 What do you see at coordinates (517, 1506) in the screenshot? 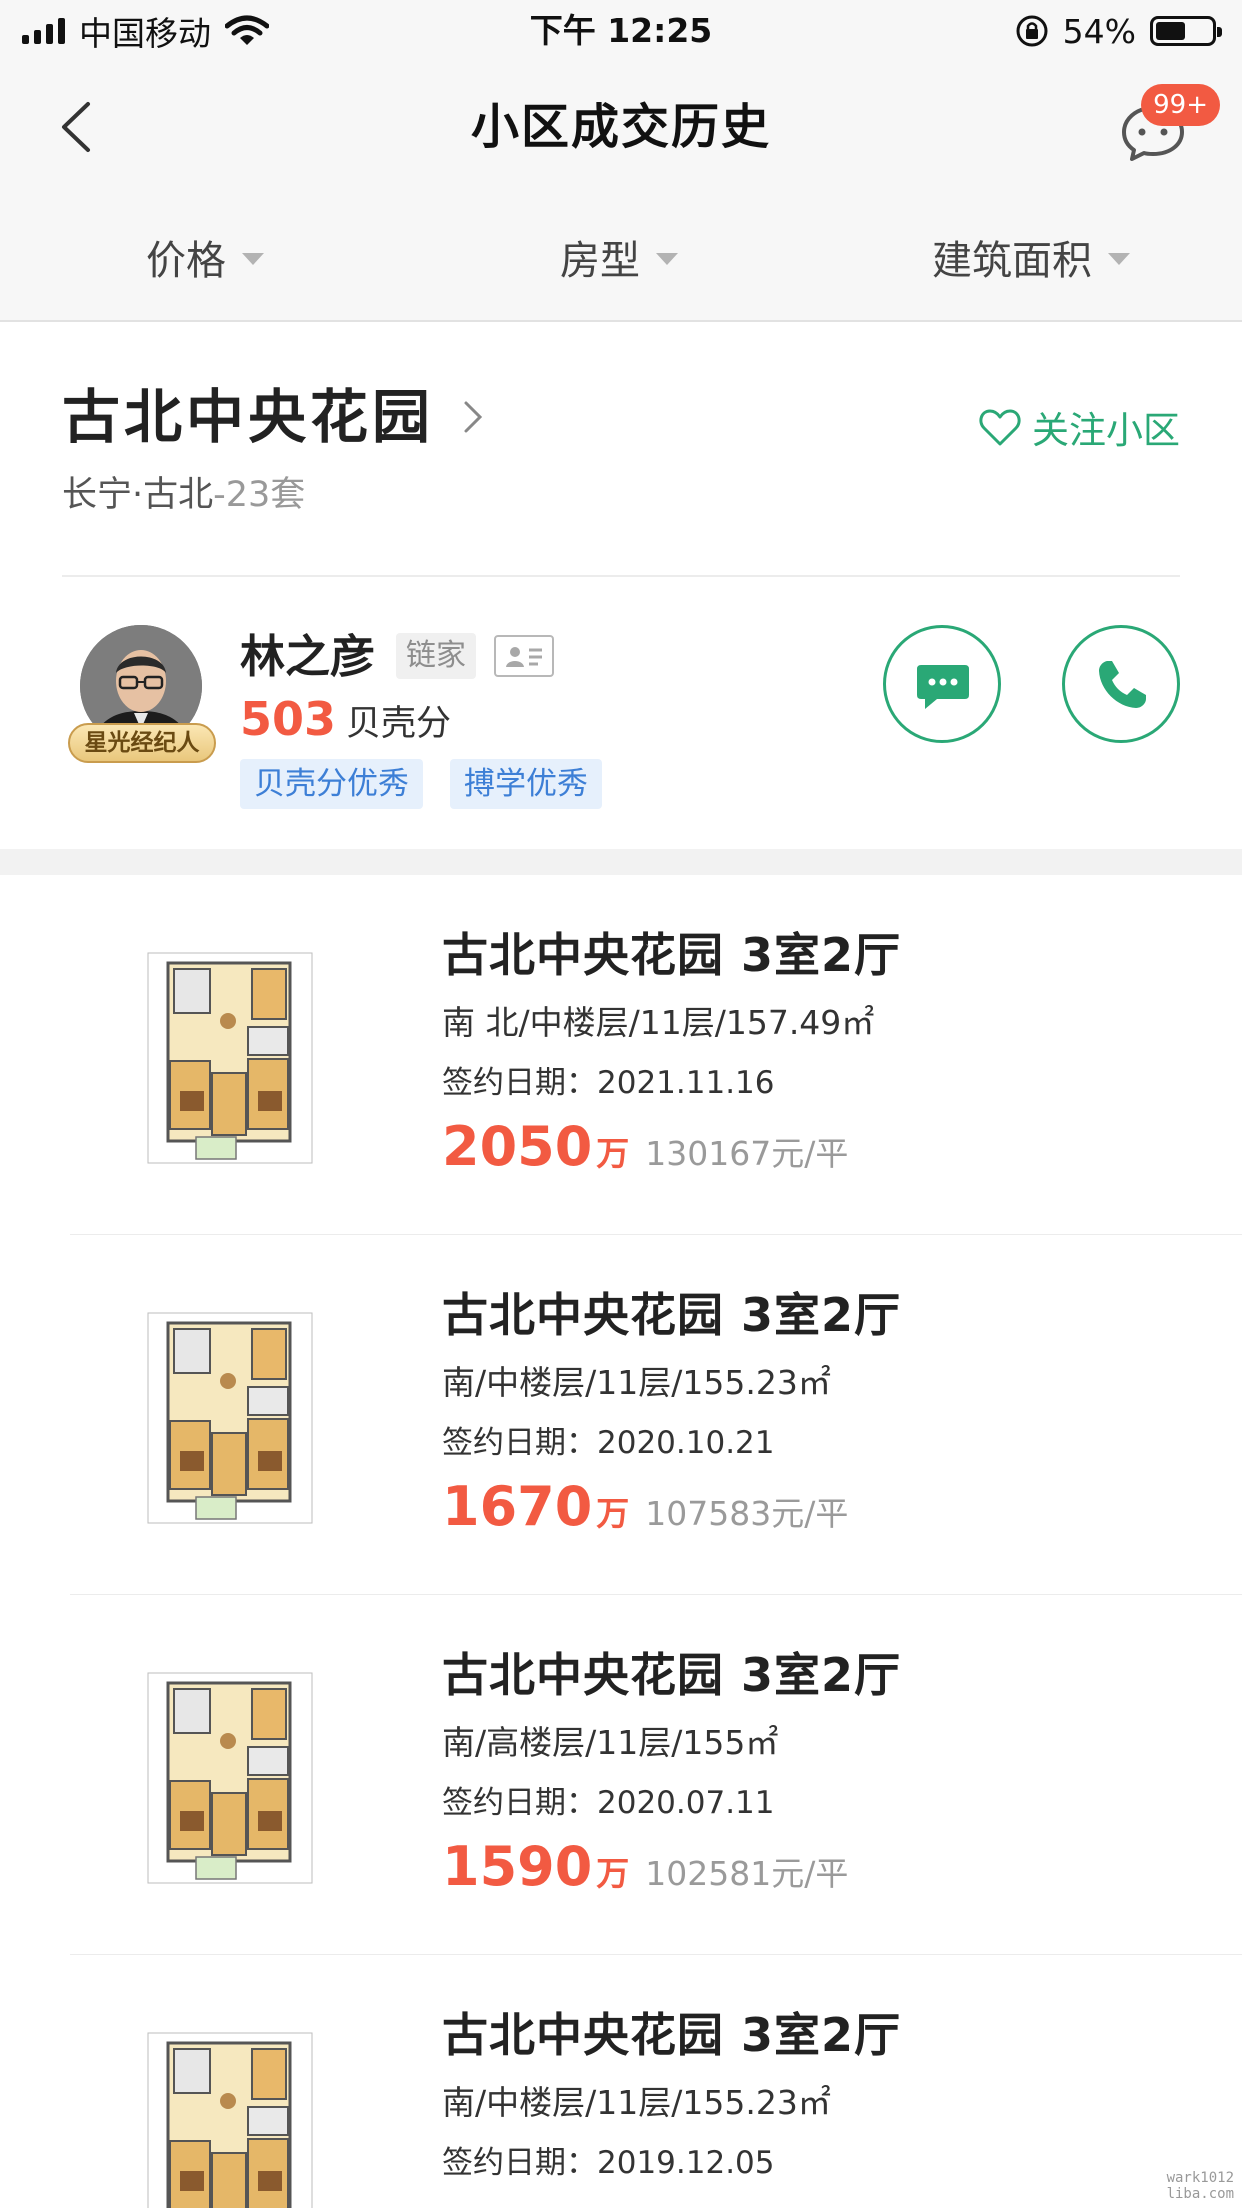
I see `total-price: 1670` at bounding box center [517, 1506].